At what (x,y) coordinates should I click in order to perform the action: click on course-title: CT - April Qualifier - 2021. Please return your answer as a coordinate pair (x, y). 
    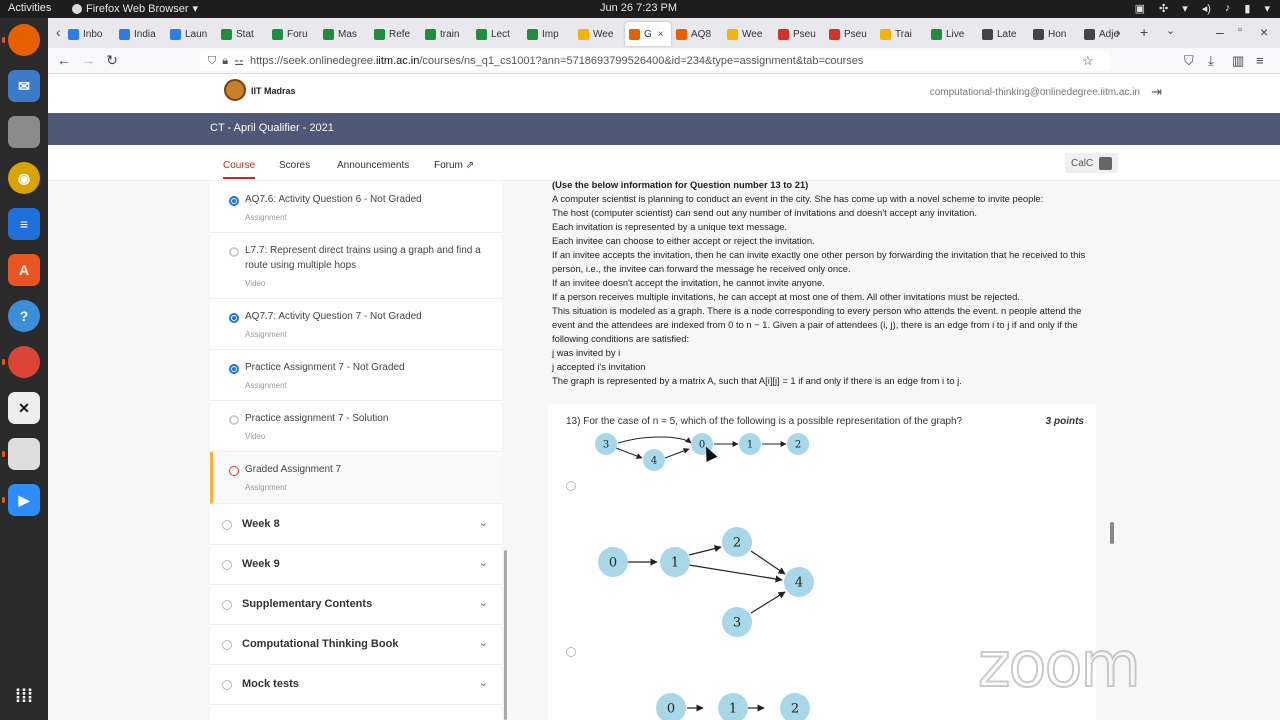
    Looking at the image, I should click on (272, 128).